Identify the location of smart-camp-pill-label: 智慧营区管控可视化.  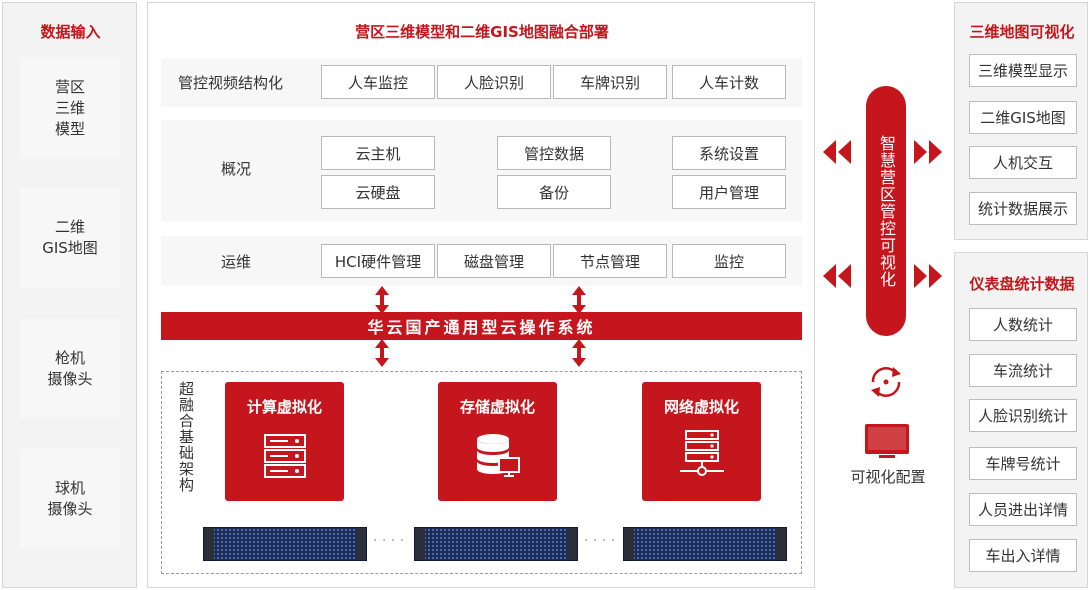
(886, 211).